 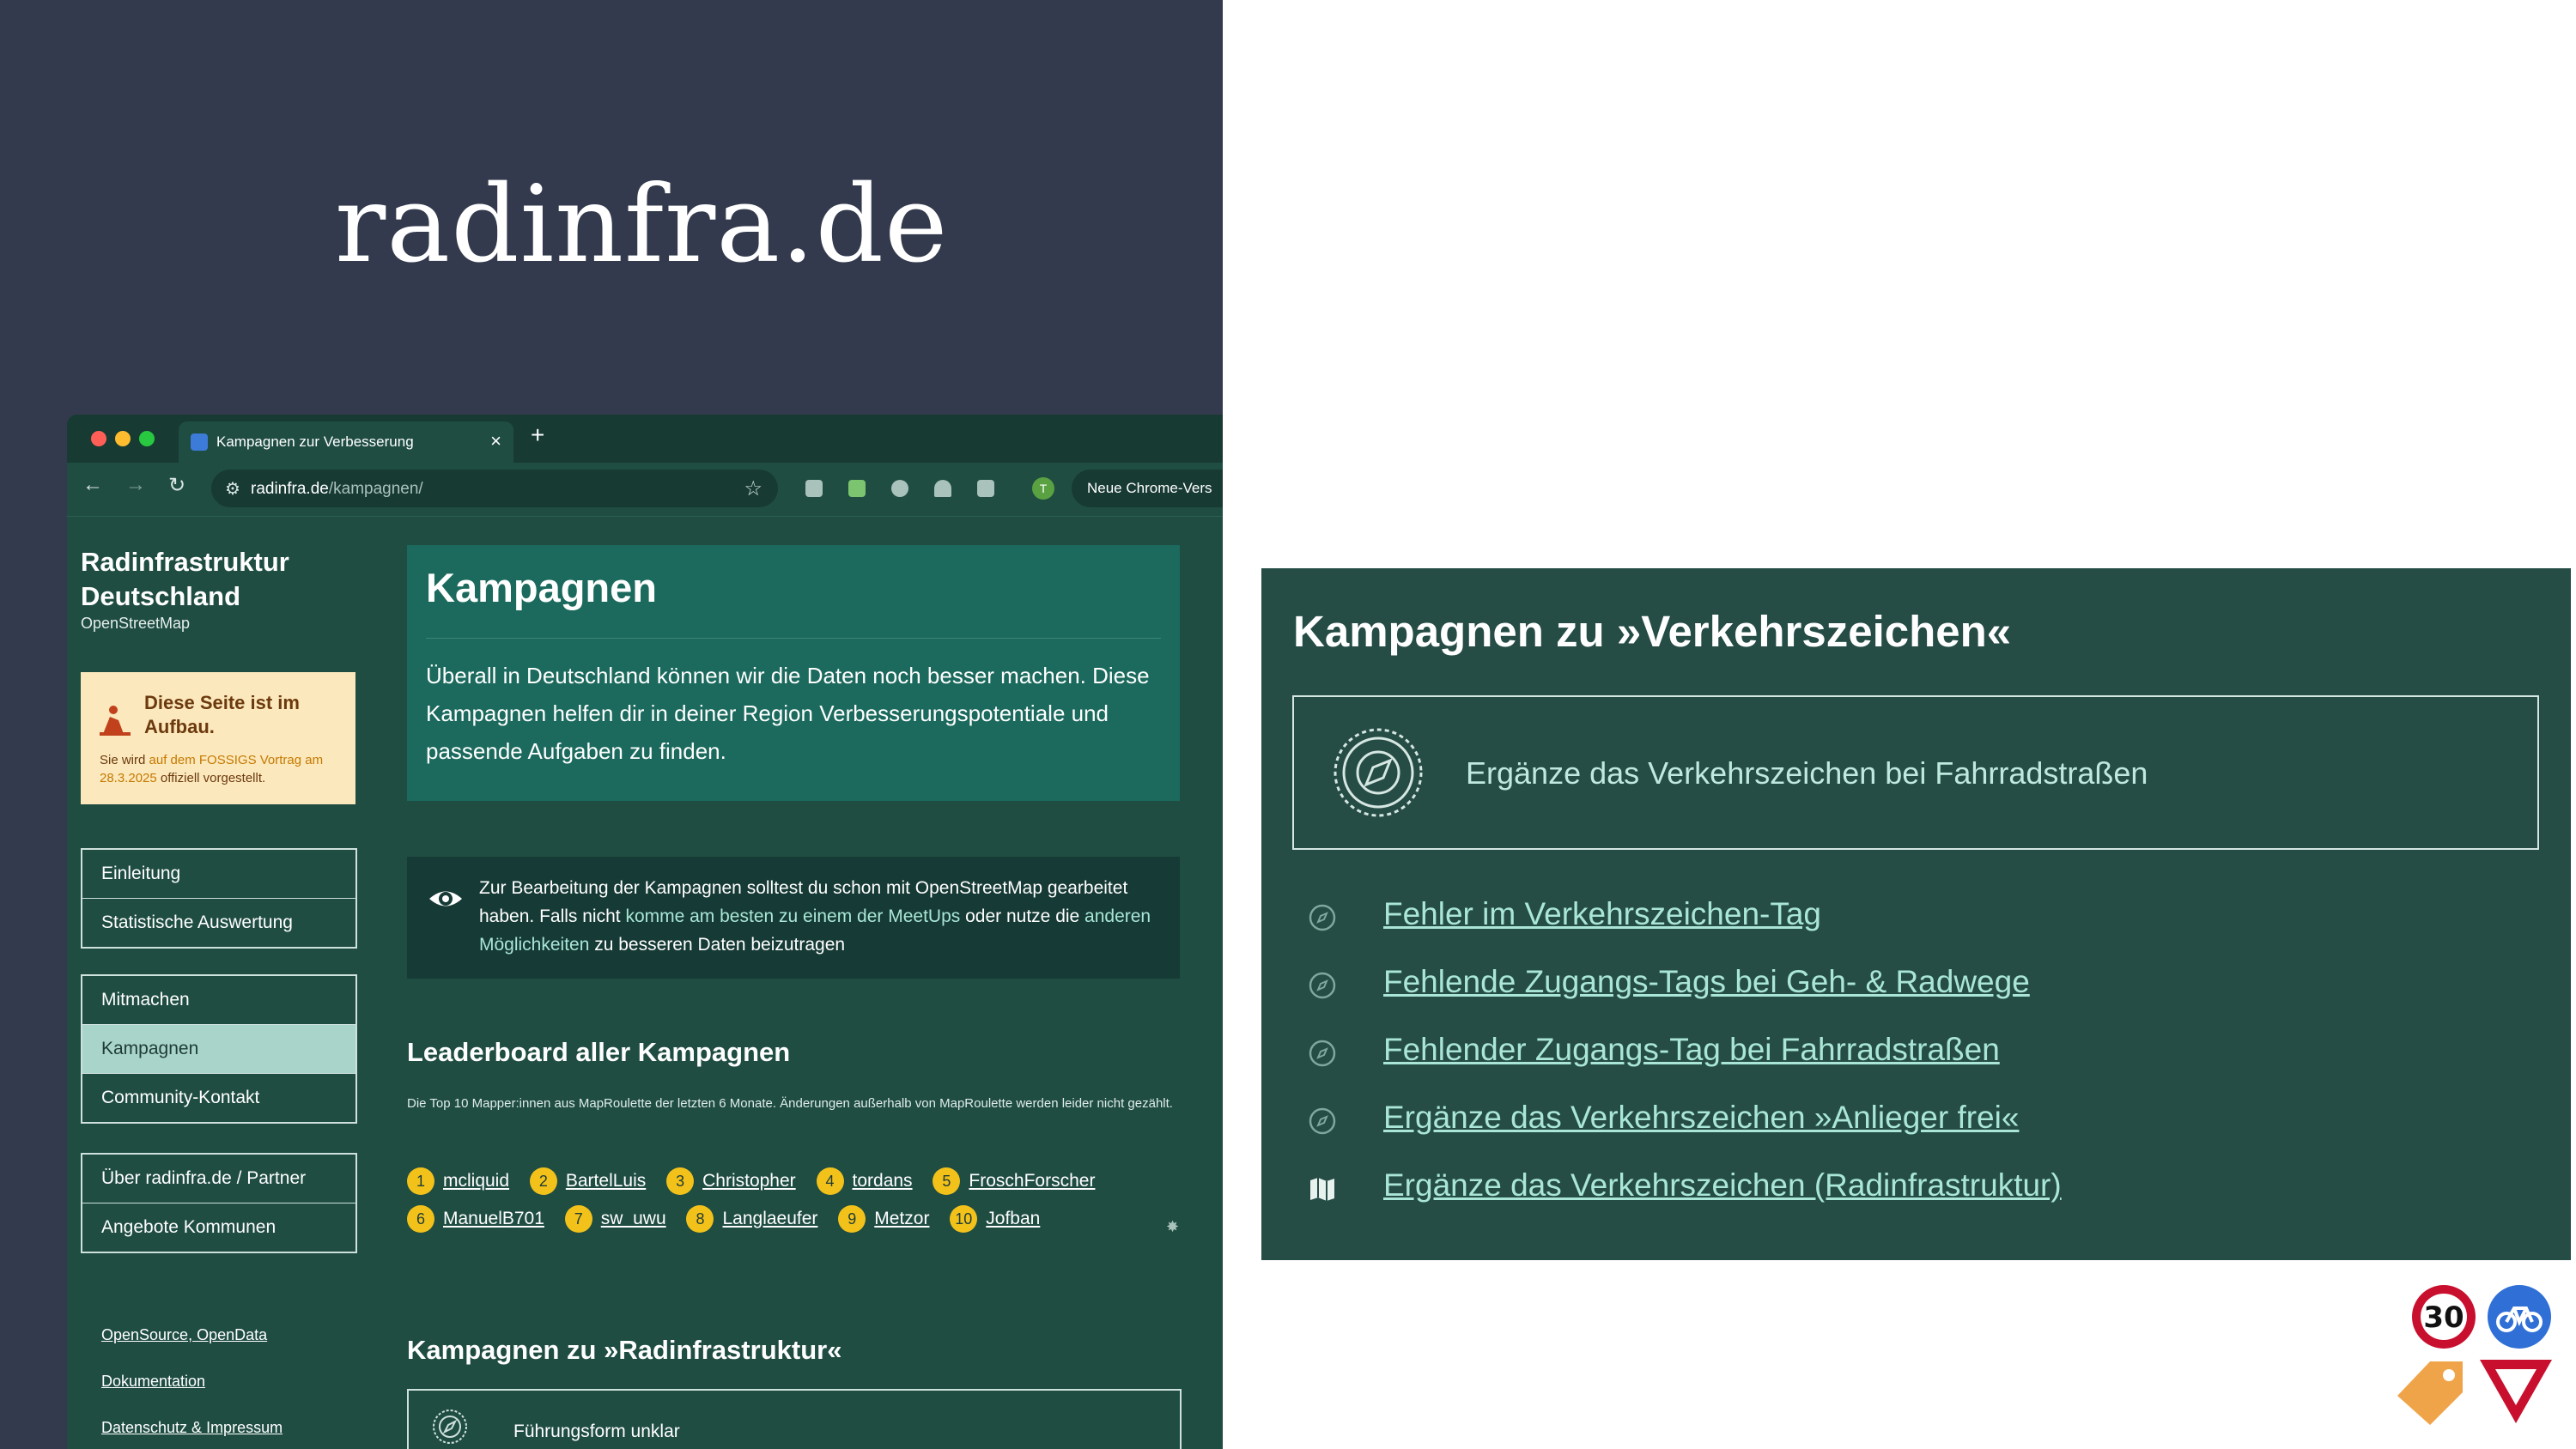 What do you see at coordinates (680, 1181) in the screenshot?
I see `rank-badge: 3` at bounding box center [680, 1181].